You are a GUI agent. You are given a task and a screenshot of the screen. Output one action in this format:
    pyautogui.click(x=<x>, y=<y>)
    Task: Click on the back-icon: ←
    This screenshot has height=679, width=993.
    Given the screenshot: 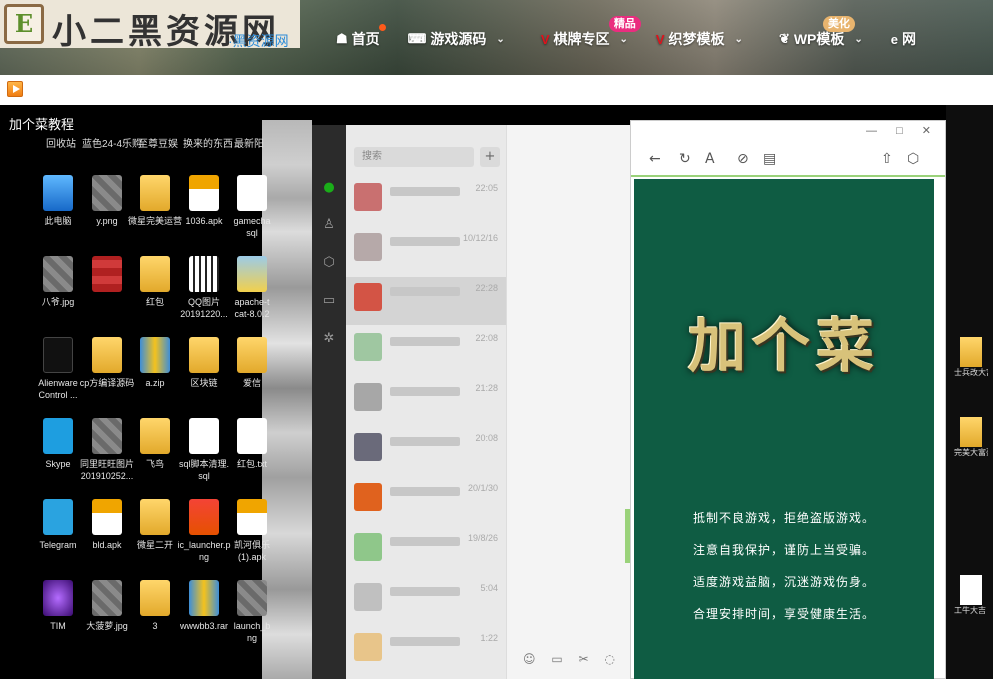 What is the action you would take?
    pyautogui.click(x=655, y=159)
    